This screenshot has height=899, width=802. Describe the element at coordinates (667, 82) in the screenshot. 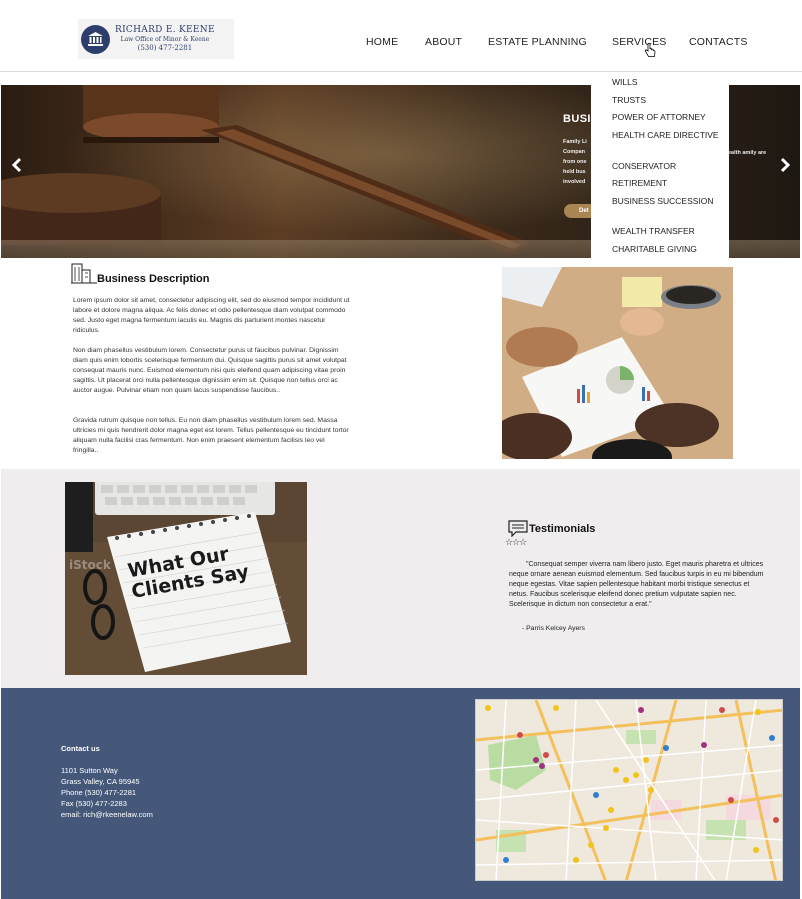

I see `menu-item-wills: WILLS` at that location.